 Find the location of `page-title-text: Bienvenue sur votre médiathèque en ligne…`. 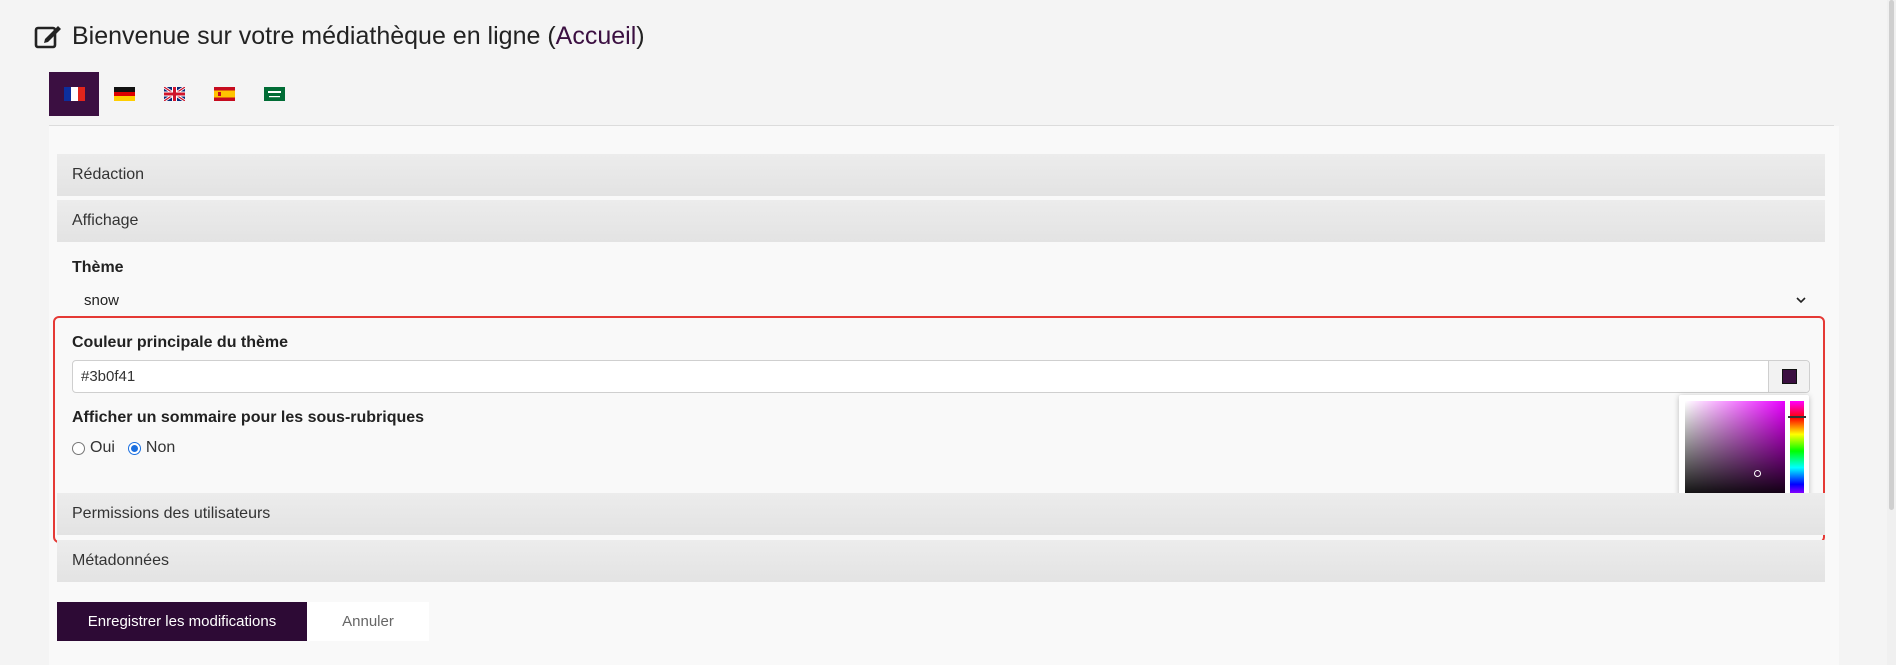

page-title-text: Bienvenue sur votre médiathèque en ligne… is located at coordinates (314, 35).